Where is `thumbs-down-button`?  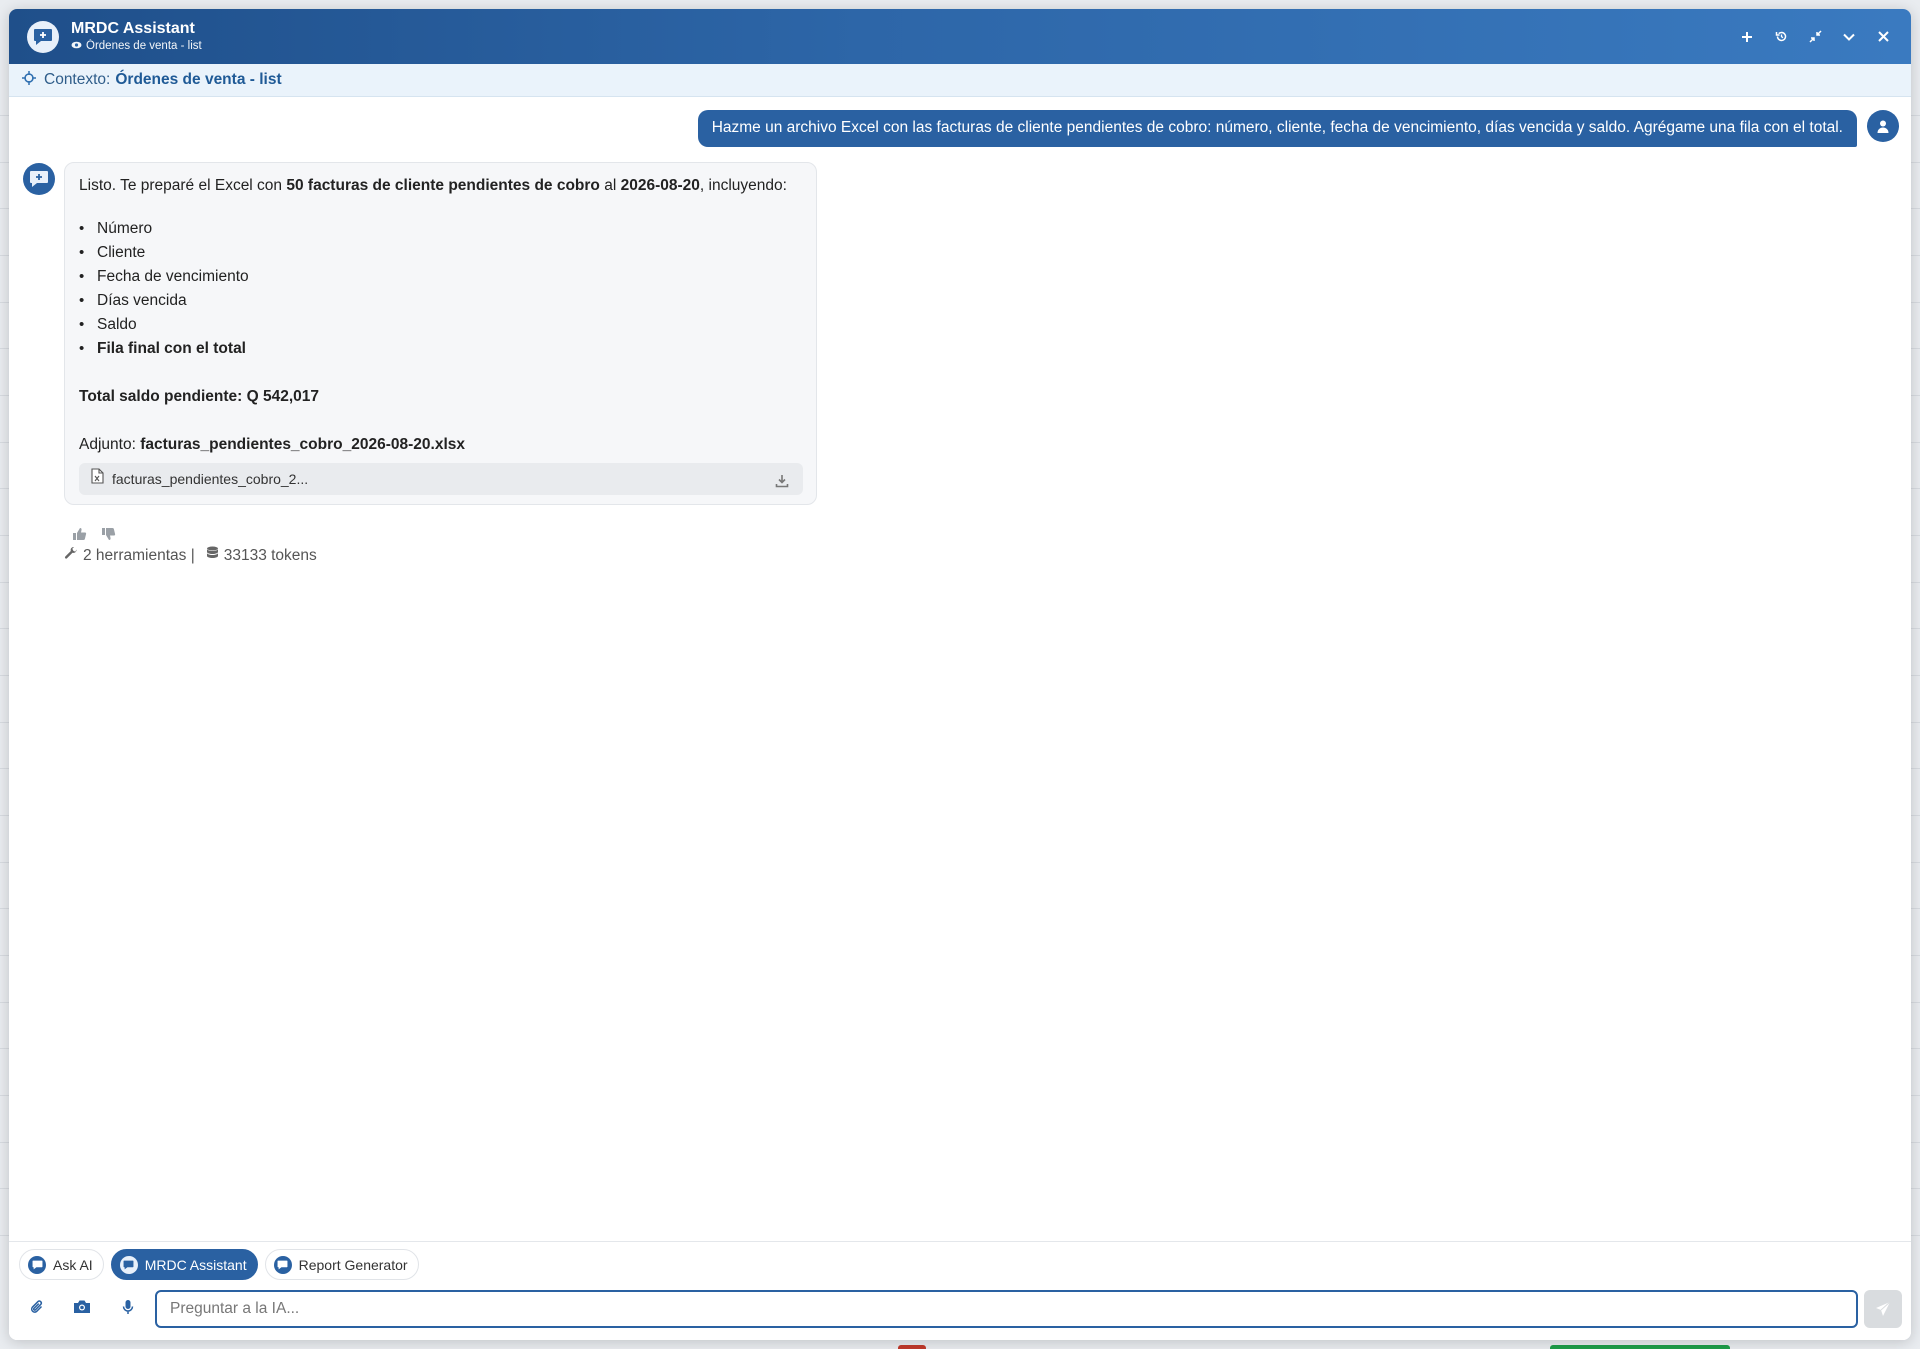 thumbs-down-button is located at coordinates (108, 534).